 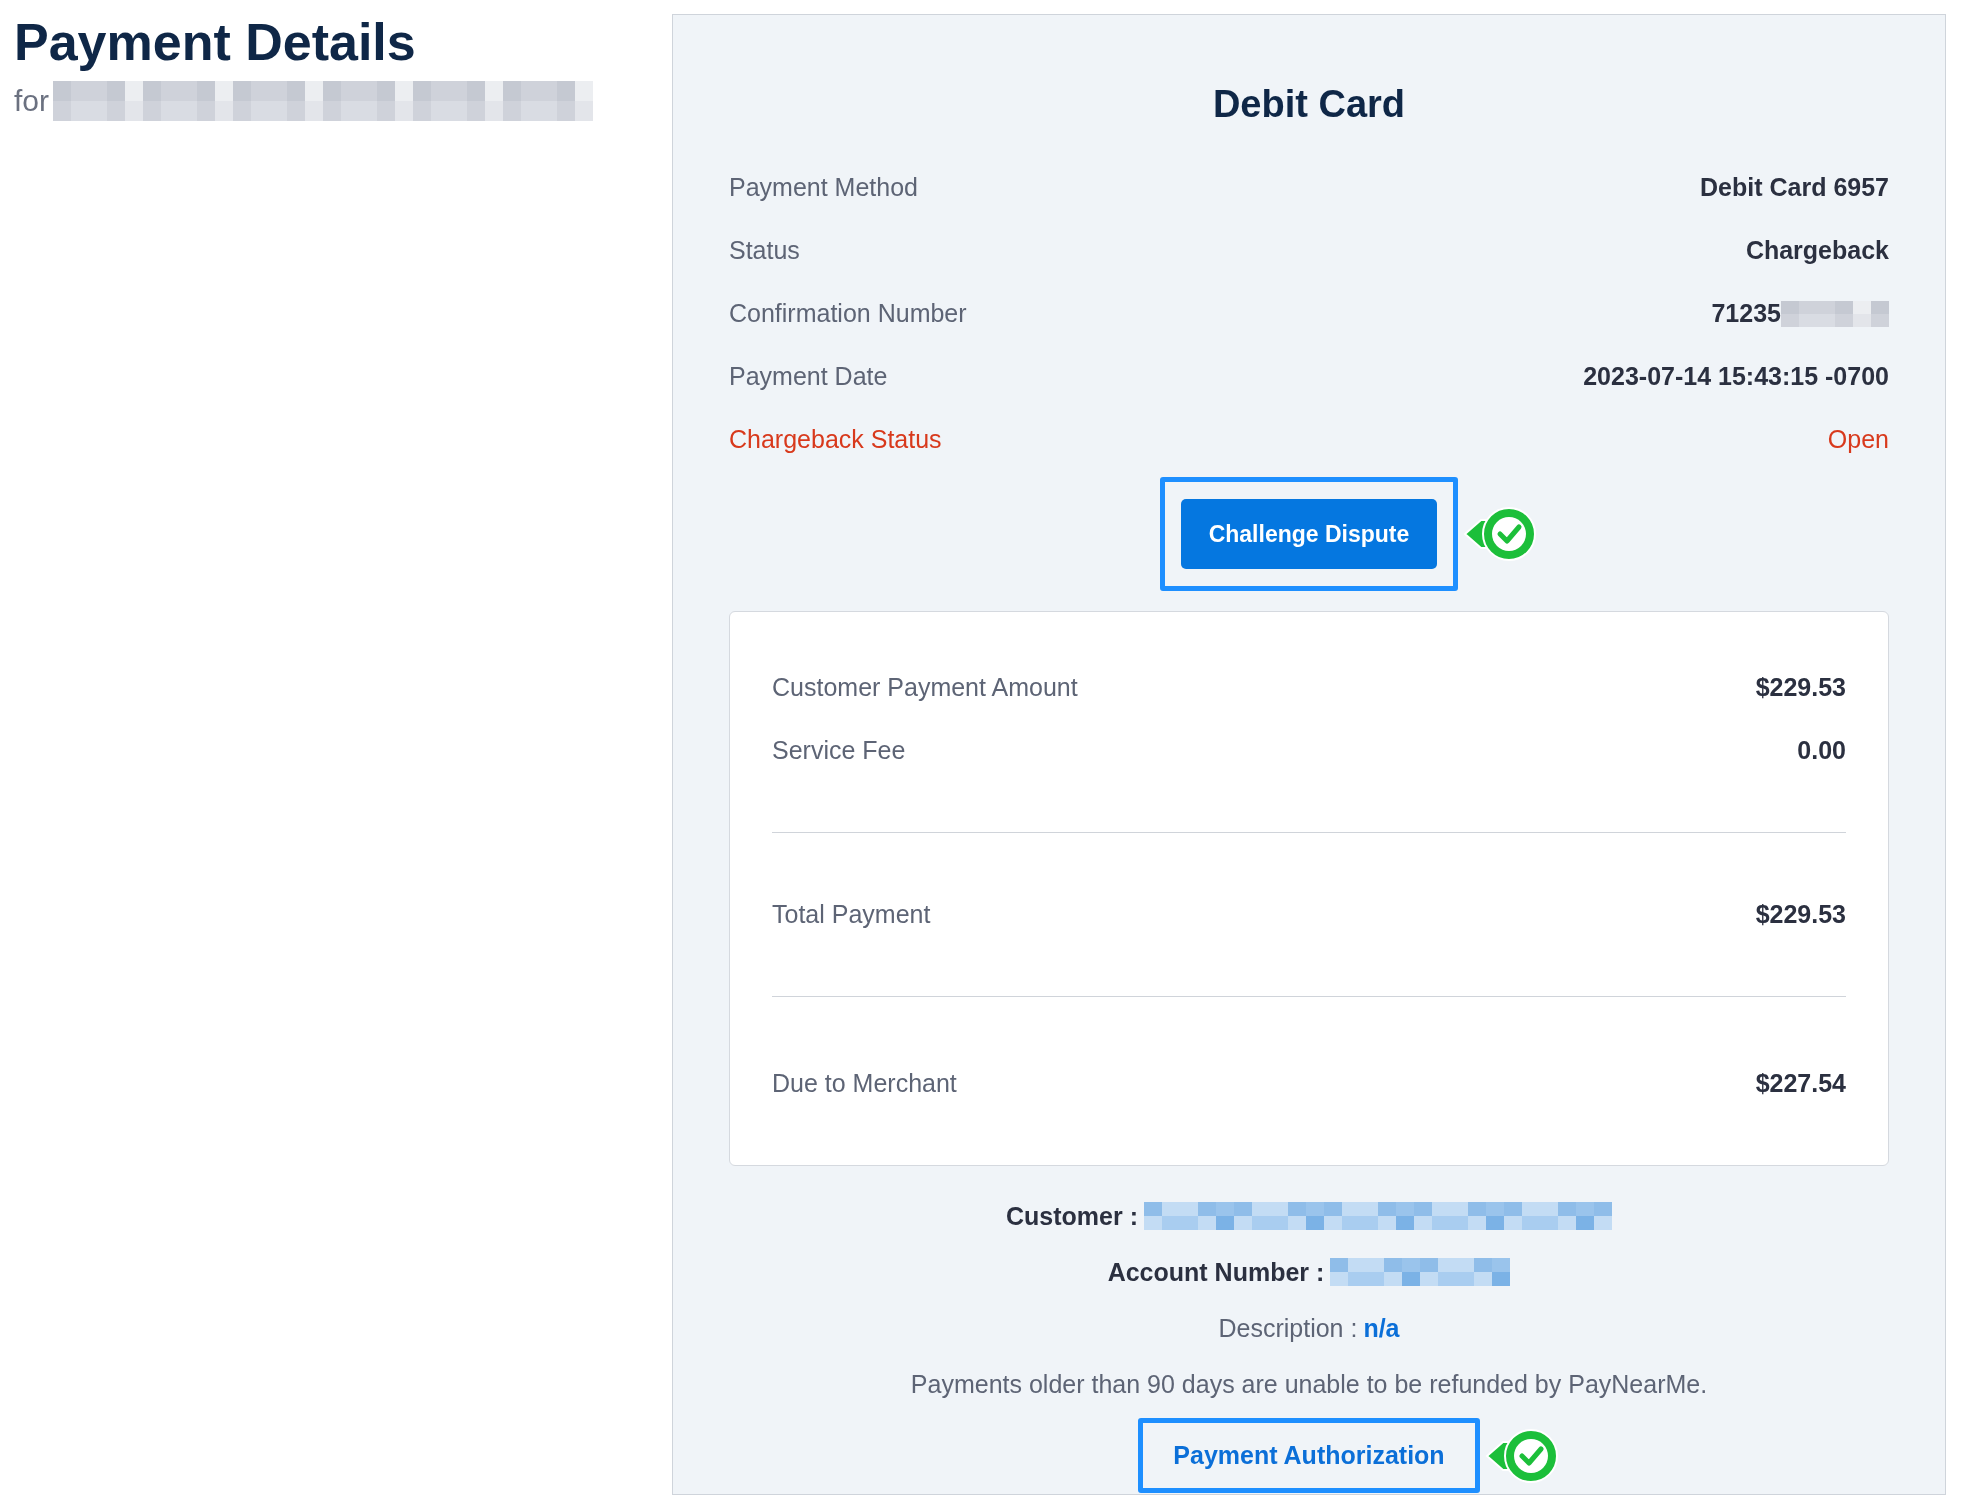 What do you see at coordinates (1794, 187) in the screenshot?
I see `detail-value: Debit Card 6957` at bounding box center [1794, 187].